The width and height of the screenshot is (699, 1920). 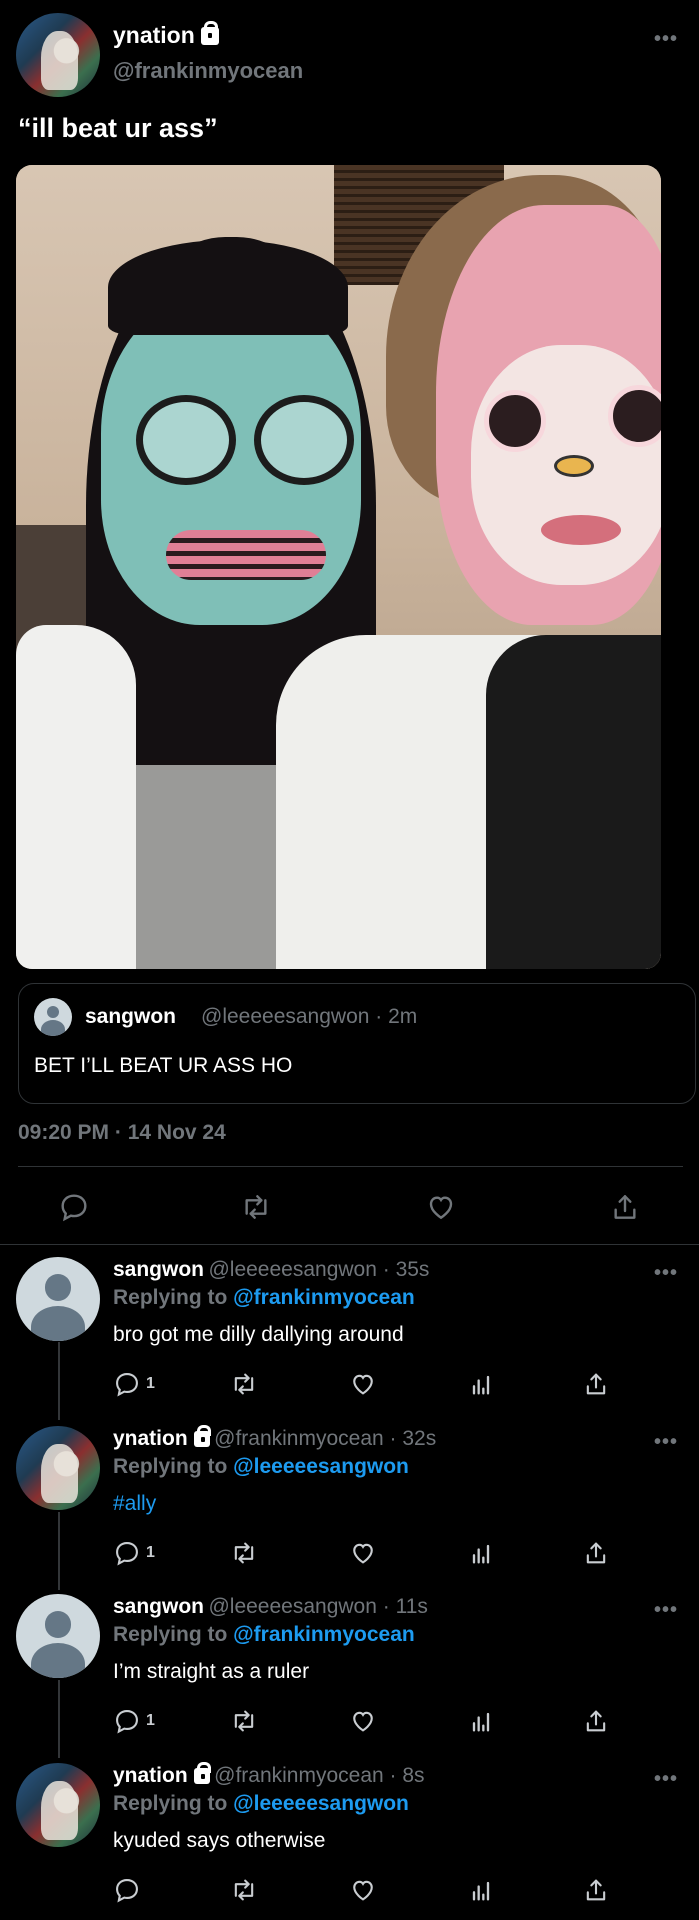 What do you see at coordinates (122, 1133) in the screenshot?
I see `tweet-timestamp: 09:20 PM · 14 Nov 24` at bounding box center [122, 1133].